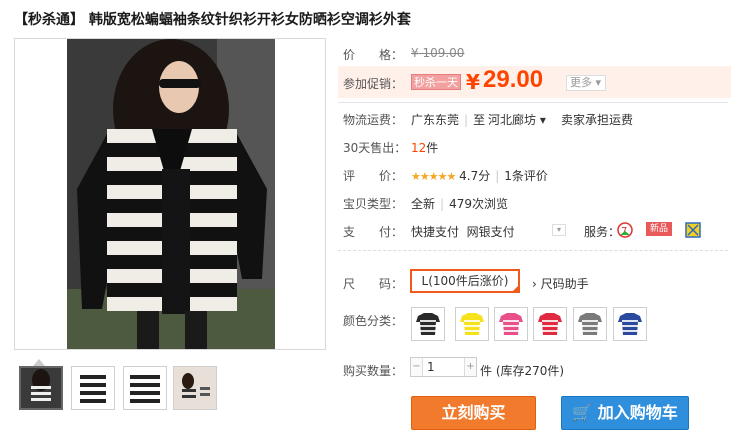 Image resolution: width=731 pixels, height=441 pixels. Describe the element at coordinates (373, 232) in the screenshot. I see `payment-label: 支 付：` at that location.